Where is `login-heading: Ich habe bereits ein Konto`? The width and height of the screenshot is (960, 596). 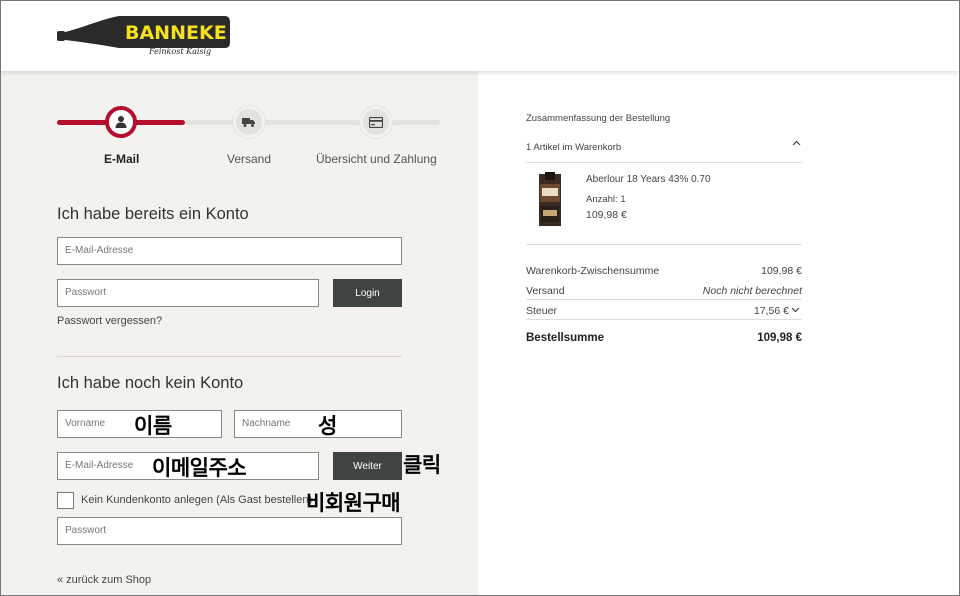
login-heading: Ich habe bereits ein Konto is located at coordinates (153, 214).